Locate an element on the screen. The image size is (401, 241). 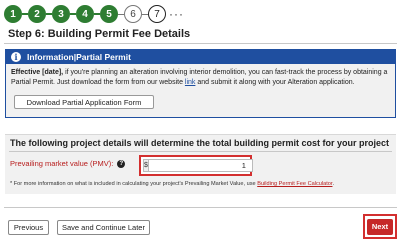
effective-date-label: Effective [date], is located at coordinates (37, 72).